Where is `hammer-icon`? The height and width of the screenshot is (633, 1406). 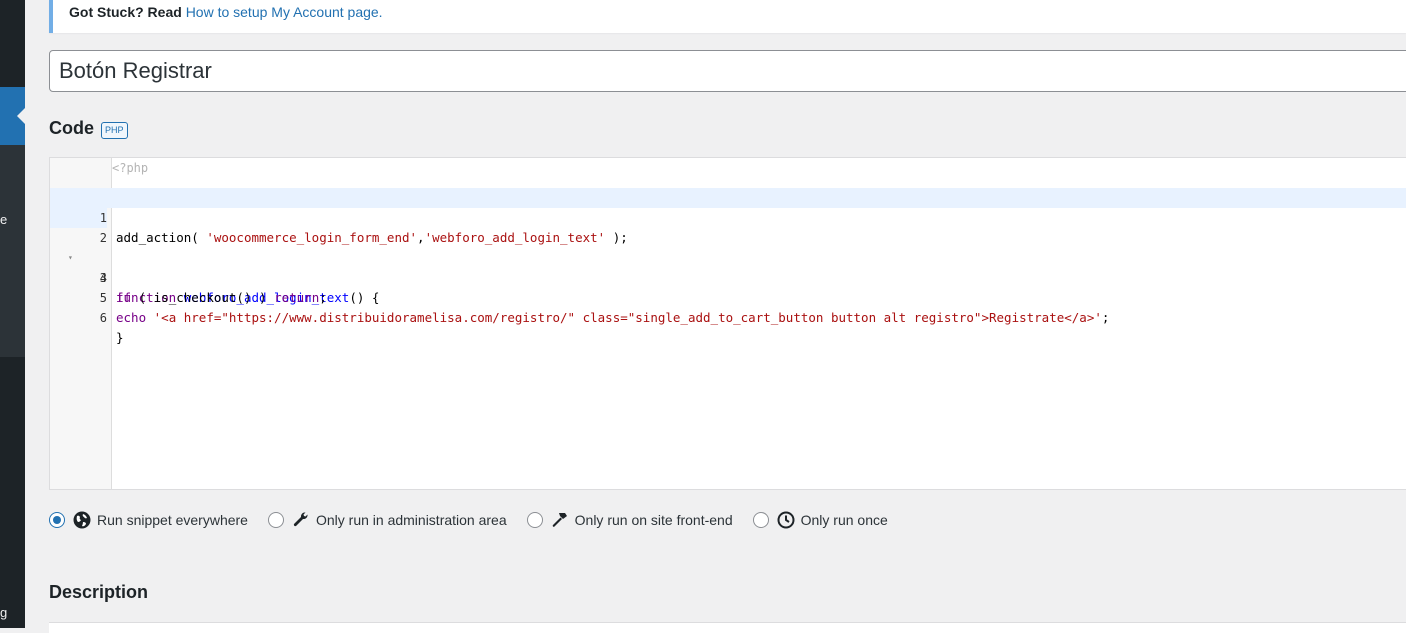
hammer-icon is located at coordinates (560, 520).